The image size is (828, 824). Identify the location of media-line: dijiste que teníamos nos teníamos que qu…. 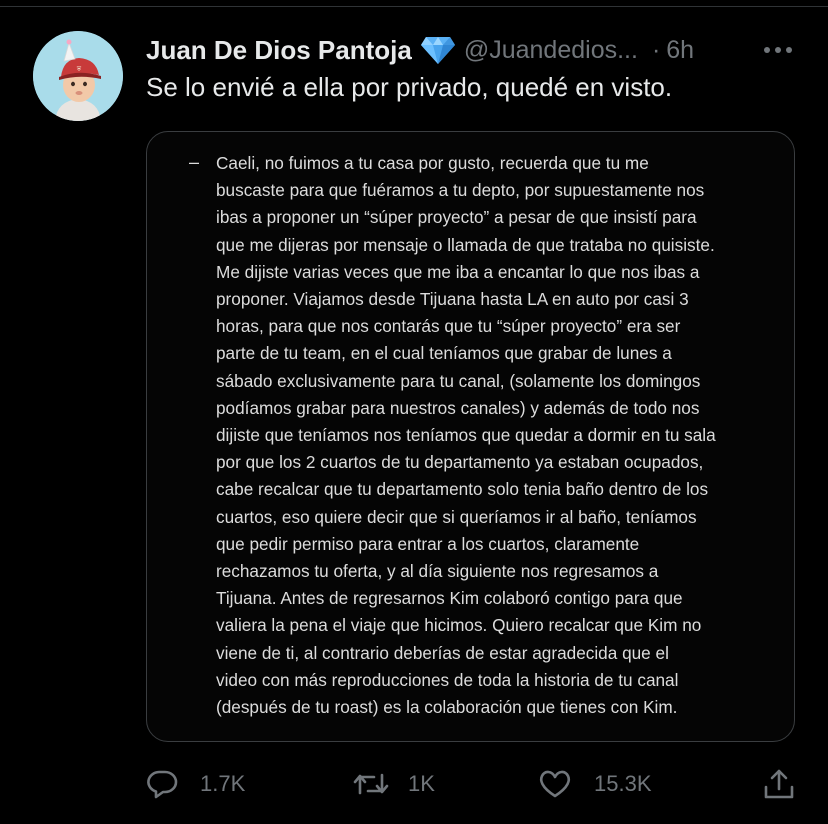
(466, 435).